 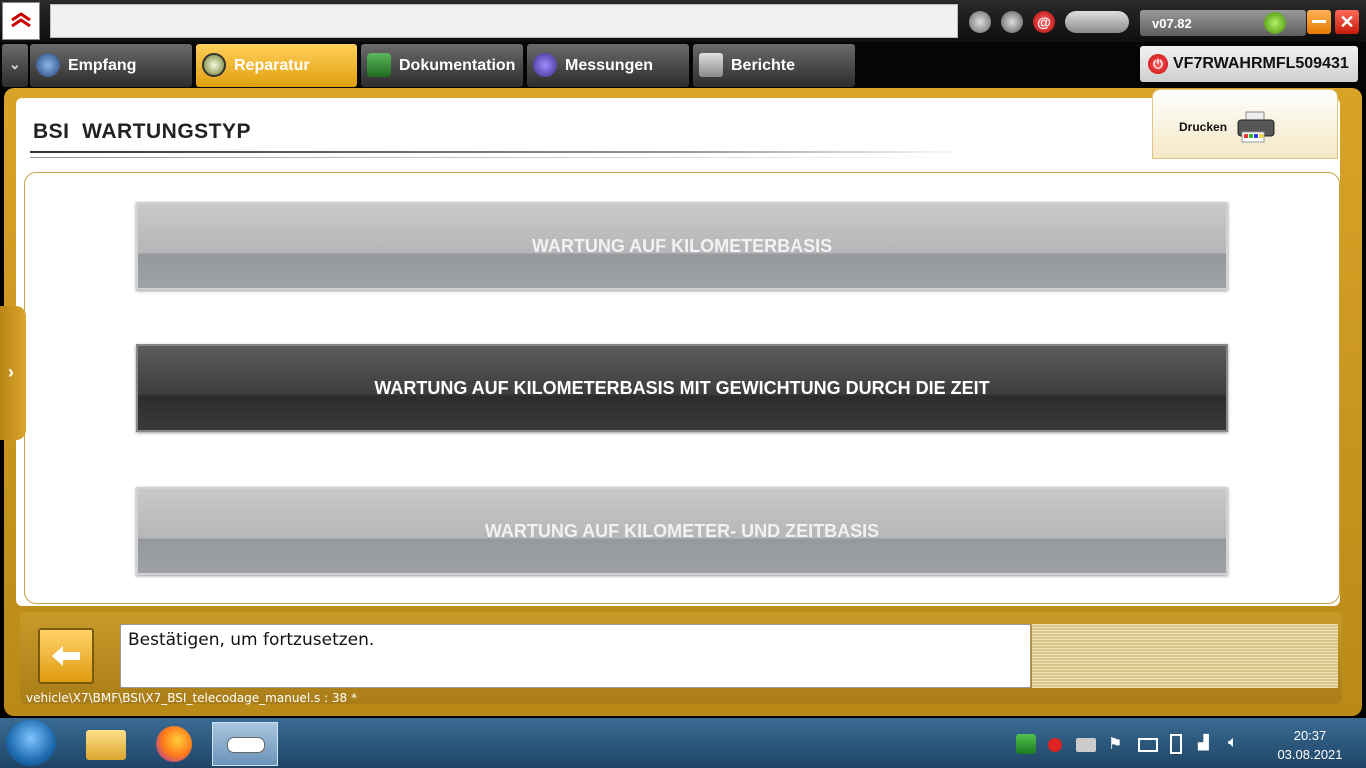 I want to click on option-kilometer-basis: WARTUNG AUF KILOMETERBASIS, so click(x=682, y=246).